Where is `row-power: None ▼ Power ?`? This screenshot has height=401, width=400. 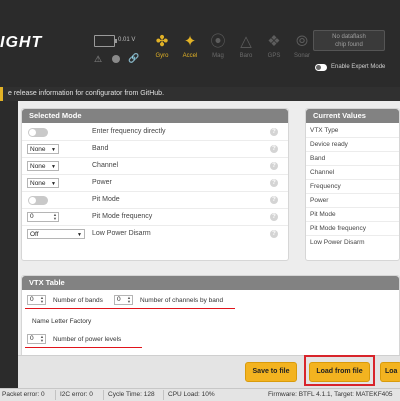 row-power: None ▼ Power ? is located at coordinates (155, 183).